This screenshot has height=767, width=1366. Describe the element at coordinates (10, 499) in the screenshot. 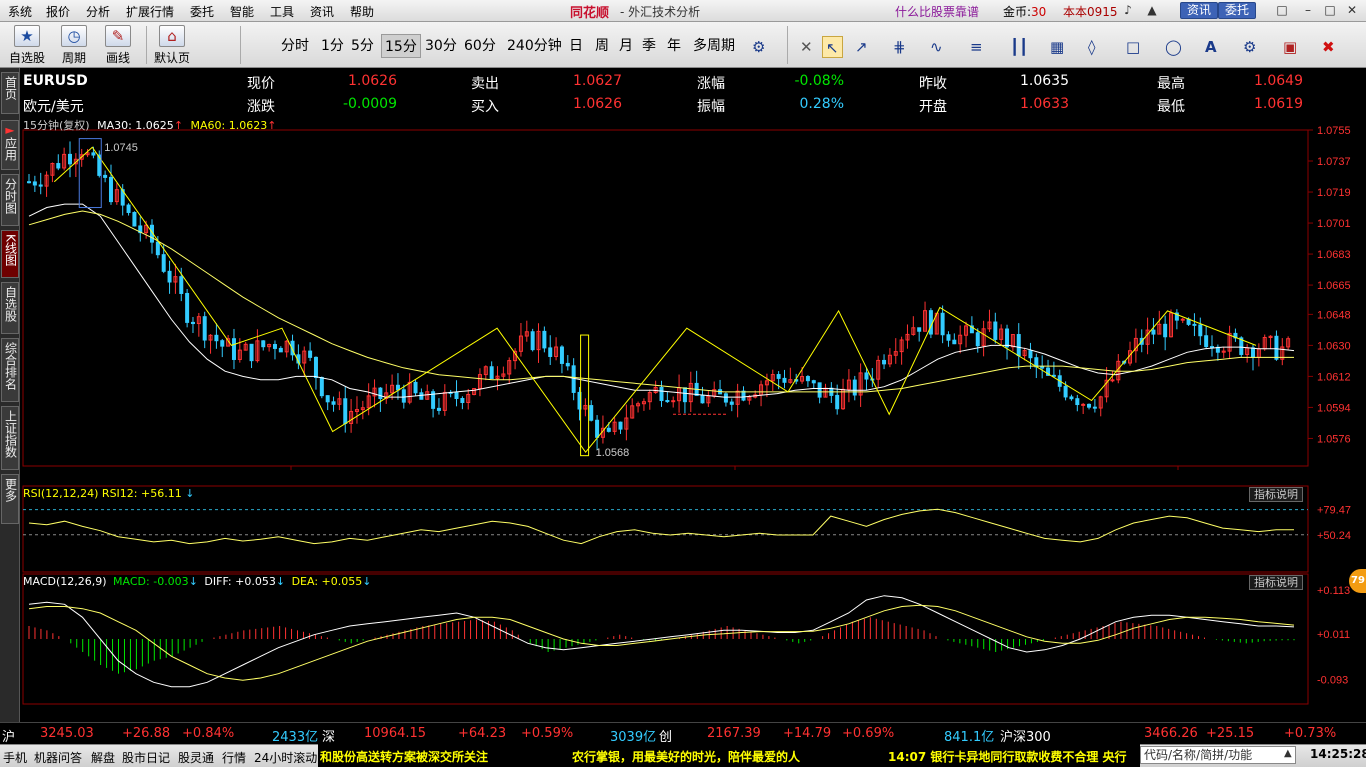

I see `sidebar-tab-more: 更多` at that location.